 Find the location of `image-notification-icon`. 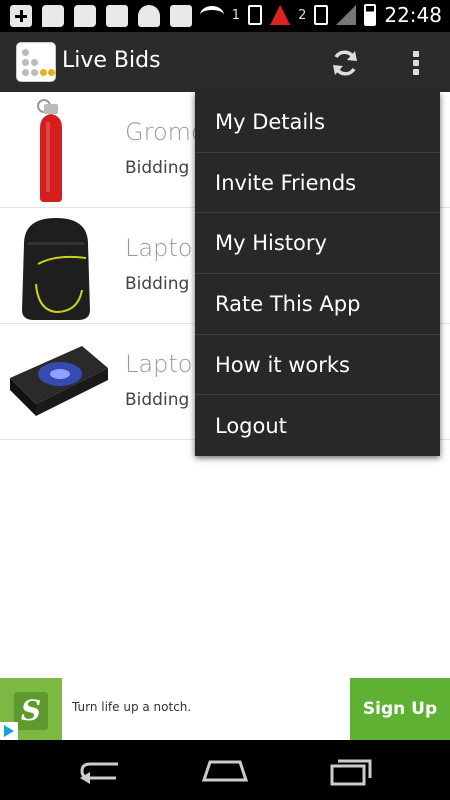

image-notification-icon is located at coordinates (117, 16).